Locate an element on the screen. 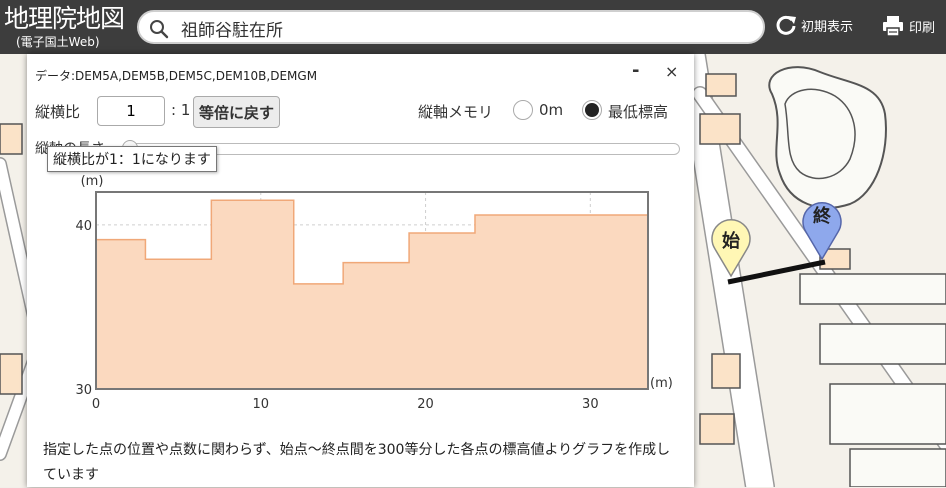  print-button: 印刷 is located at coordinates (908, 26).